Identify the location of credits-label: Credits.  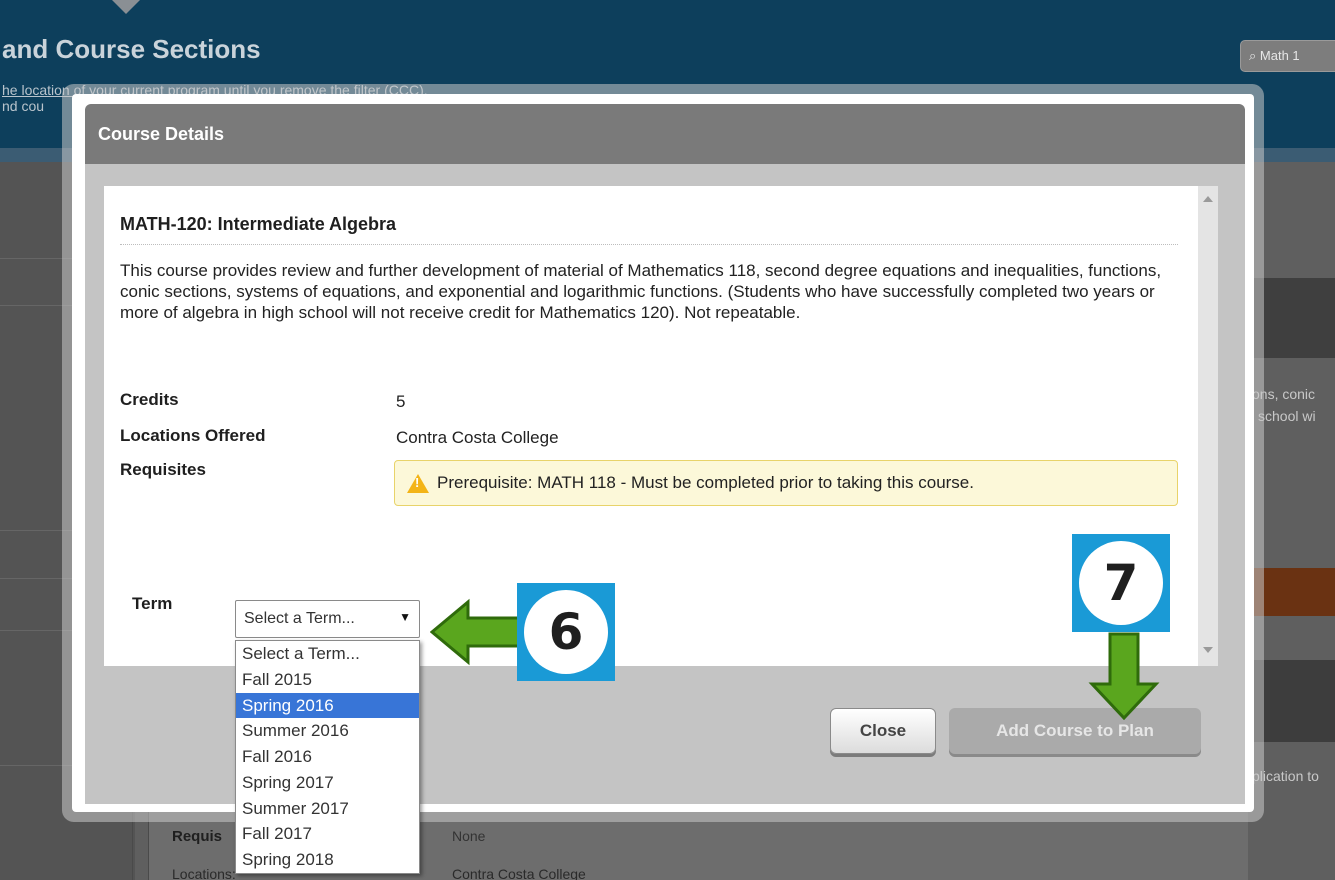
(149, 399).